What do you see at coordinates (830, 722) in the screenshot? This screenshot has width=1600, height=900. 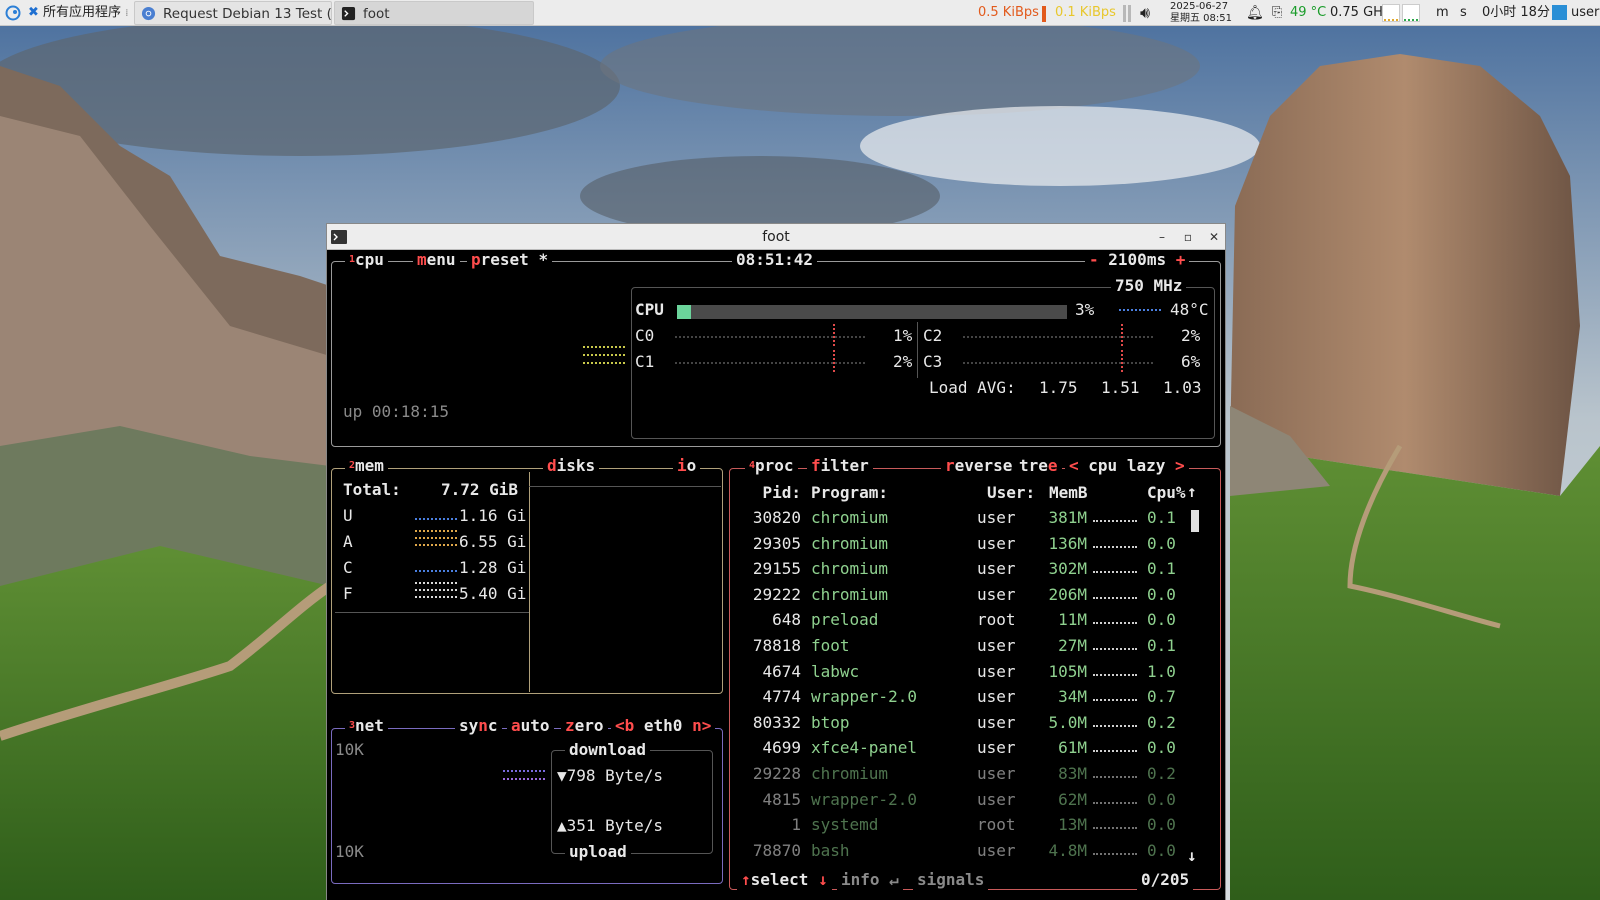 I see `program-cell: btop` at bounding box center [830, 722].